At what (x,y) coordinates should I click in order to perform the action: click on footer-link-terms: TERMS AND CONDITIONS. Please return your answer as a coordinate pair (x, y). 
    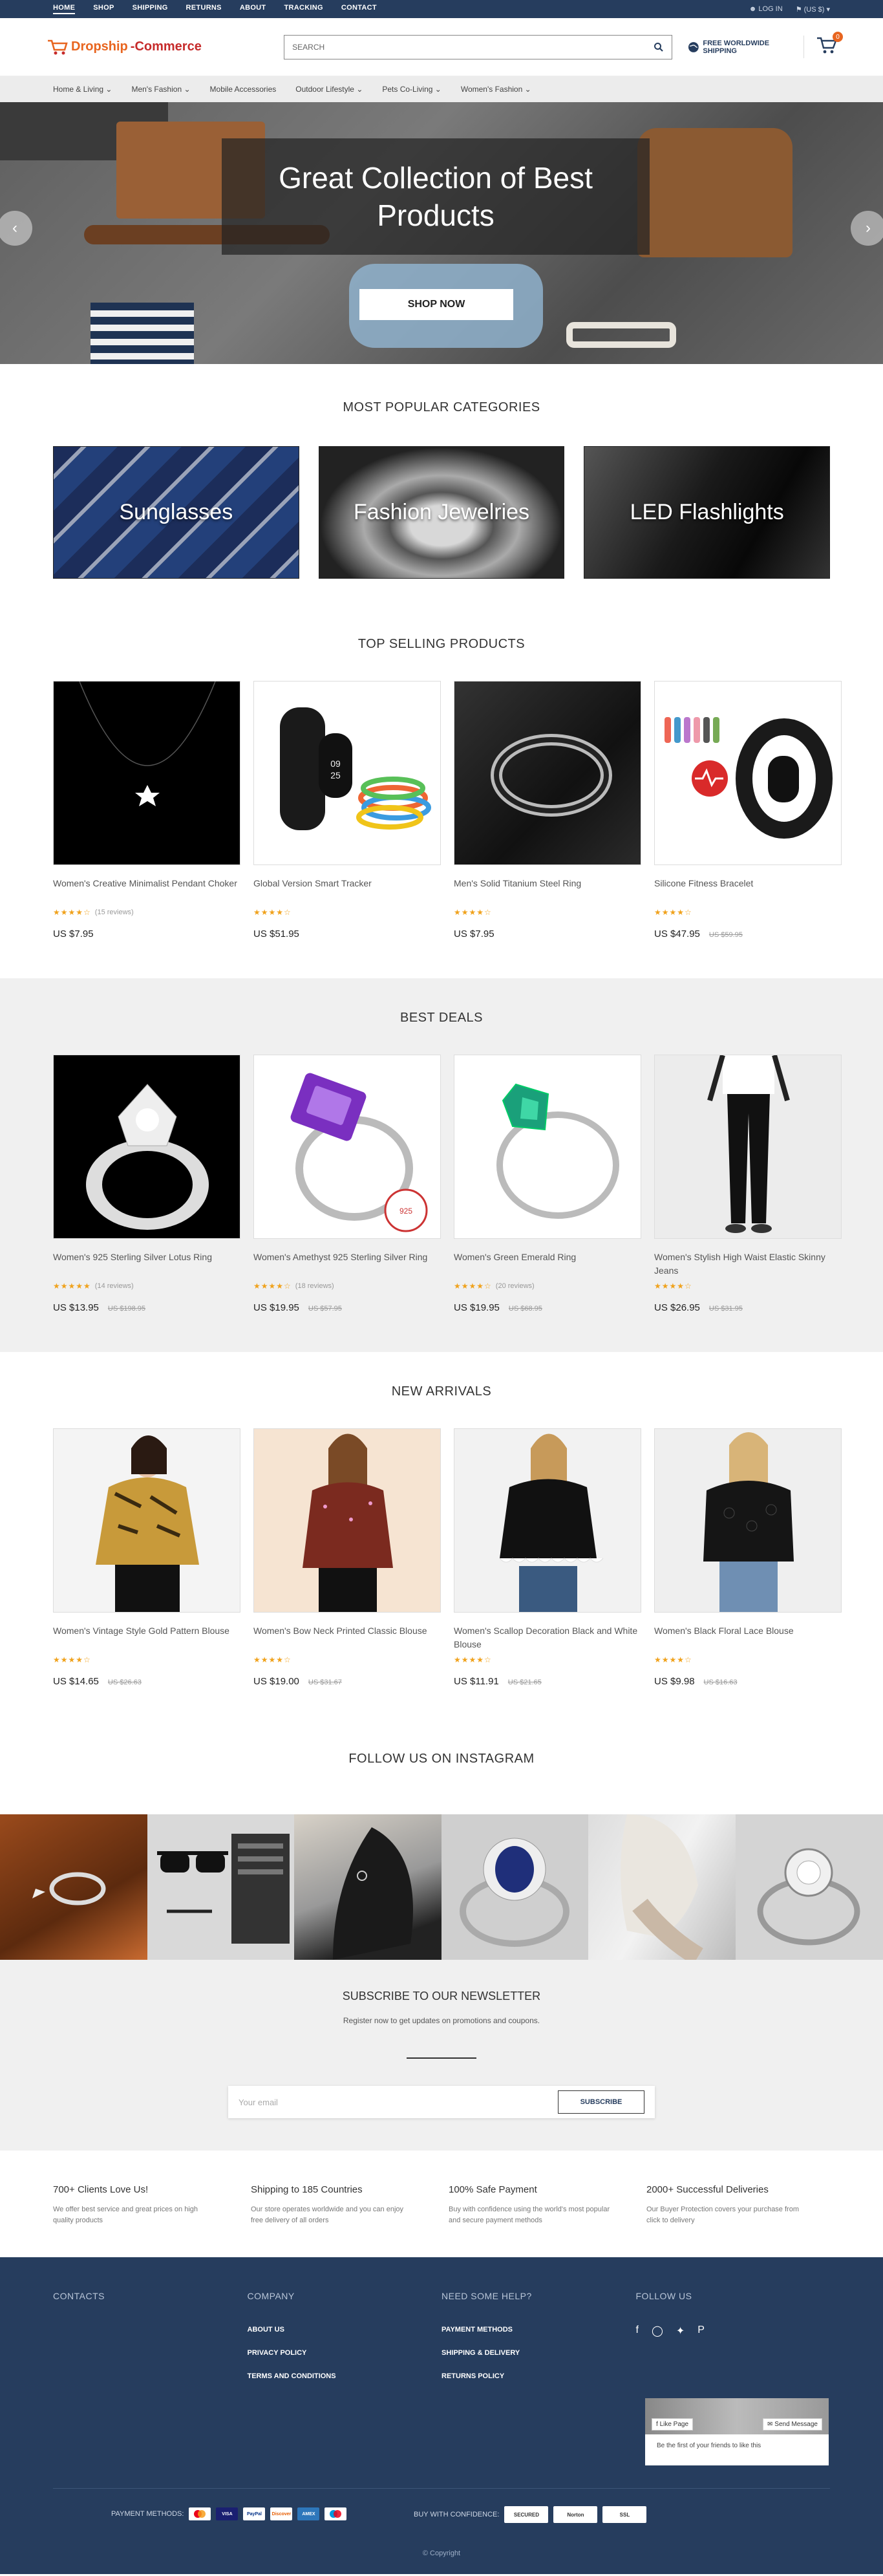
    Looking at the image, I should click on (345, 2376).